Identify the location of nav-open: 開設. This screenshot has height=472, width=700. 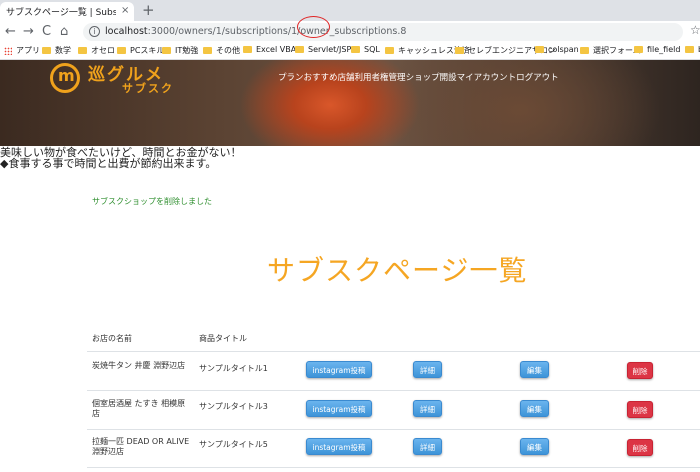
(448, 78).